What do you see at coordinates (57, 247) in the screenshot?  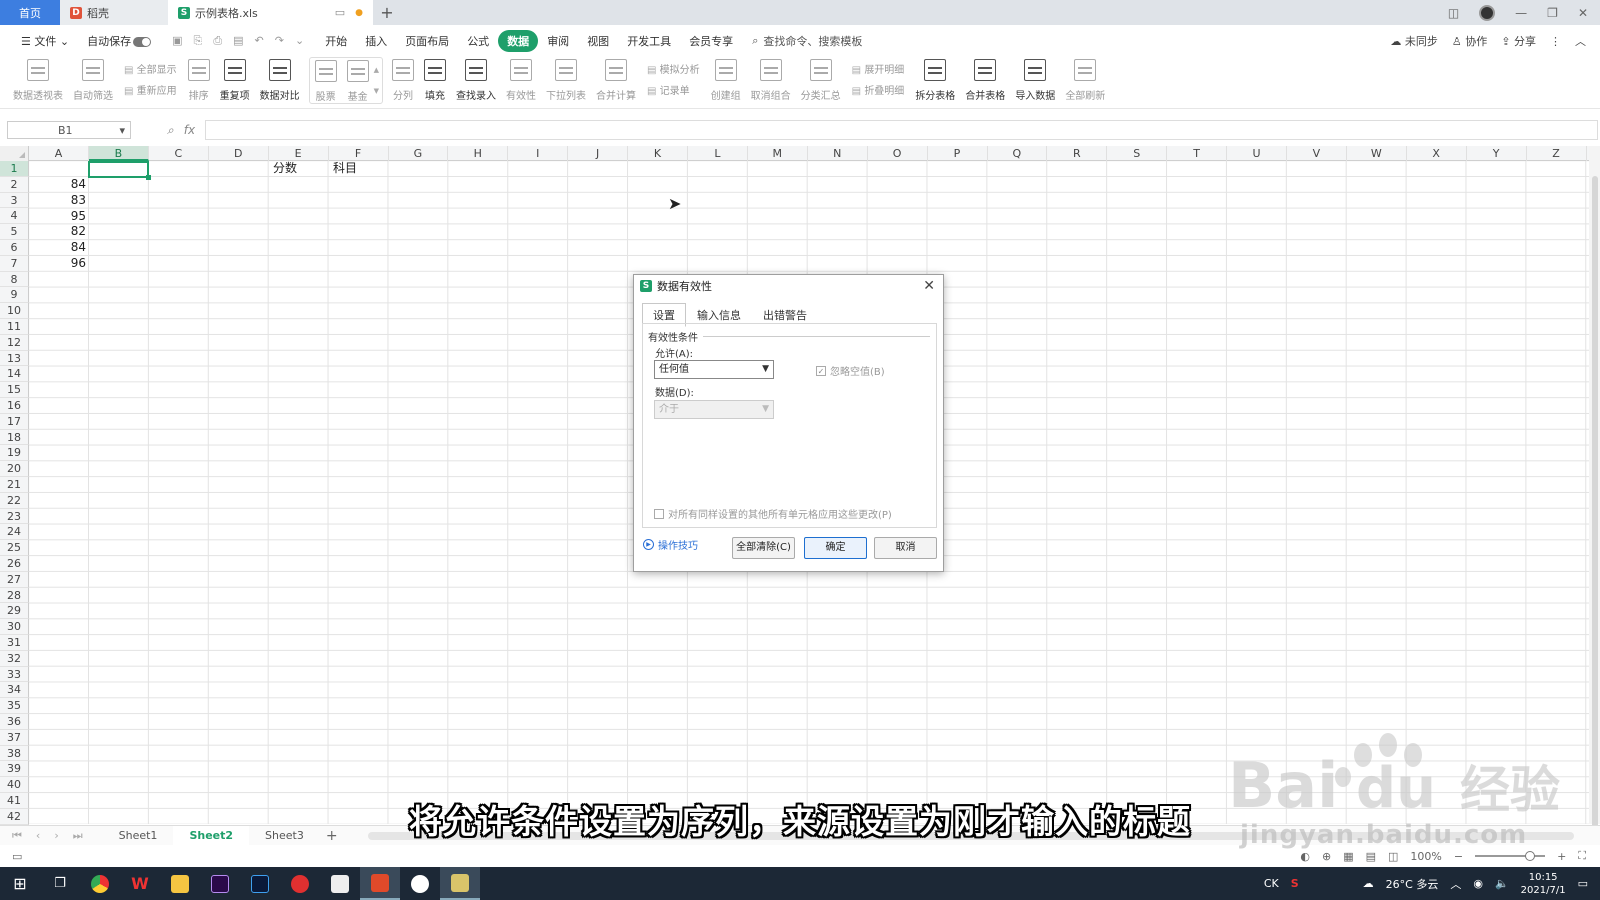 I see `cell-a6: 84` at bounding box center [57, 247].